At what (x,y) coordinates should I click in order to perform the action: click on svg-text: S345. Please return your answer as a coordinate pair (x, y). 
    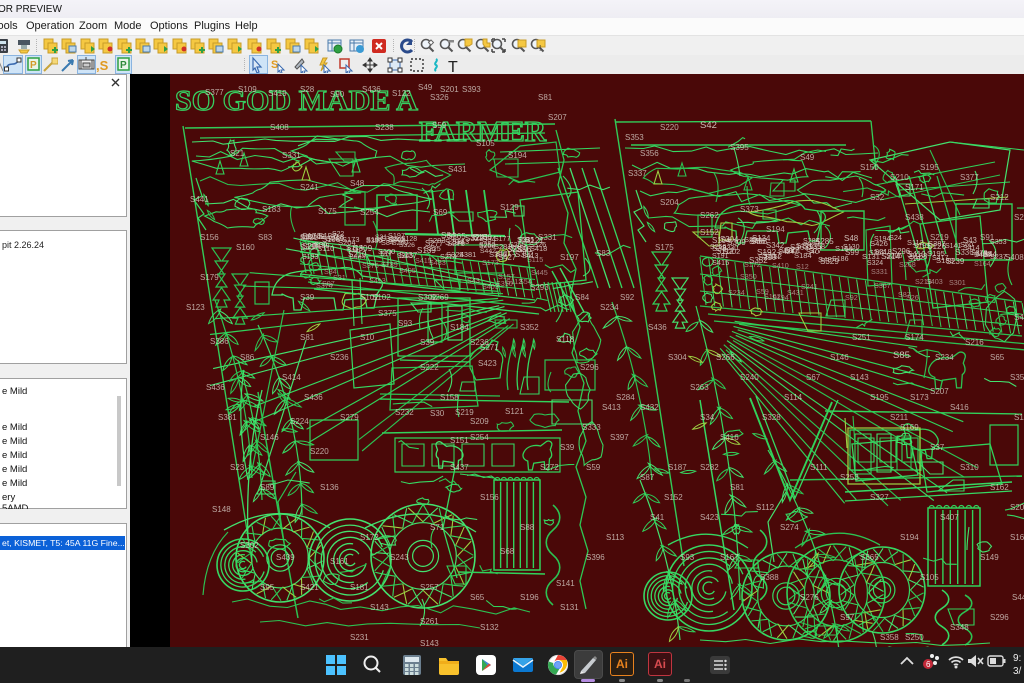
    Looking at the image, I should click on (405, 256).